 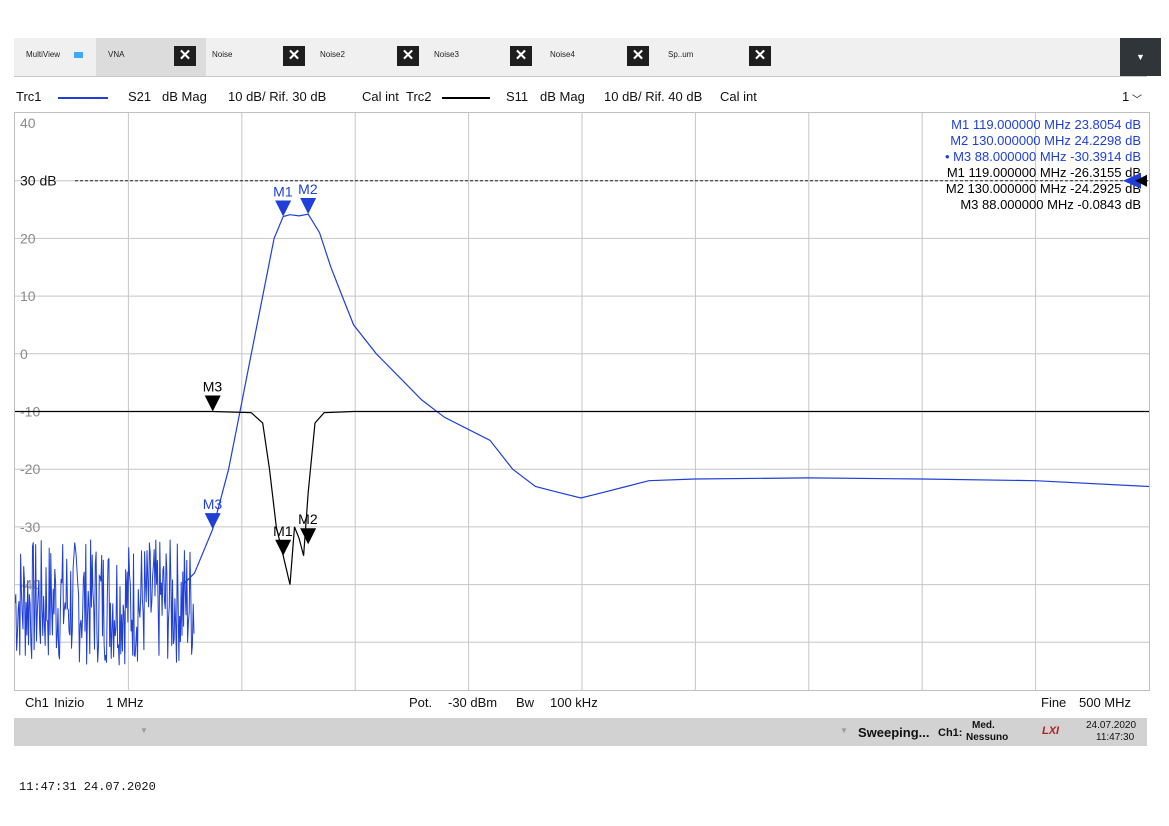 I want to click on tab-label: Noise2, so click(x=332, y=54).